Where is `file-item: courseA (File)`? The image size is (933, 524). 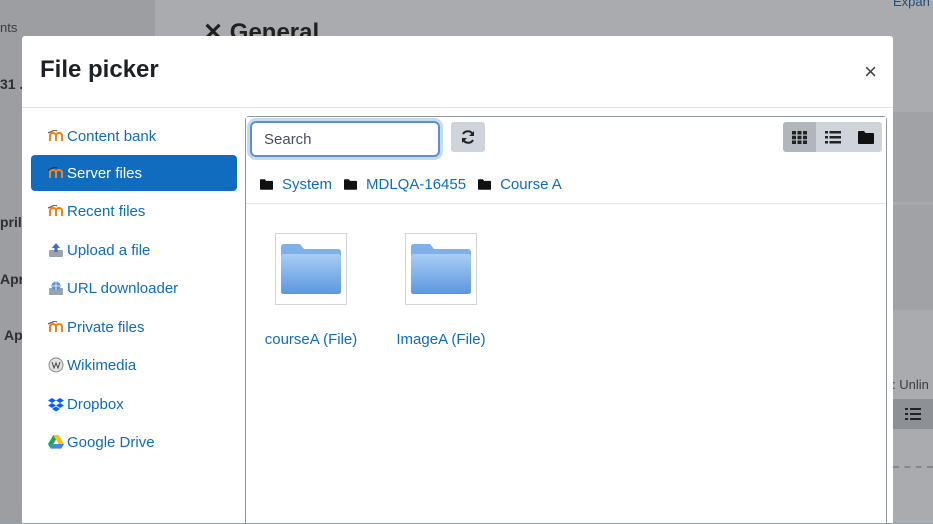
file-item: courseA (File) is located at coordinates (311, 290).